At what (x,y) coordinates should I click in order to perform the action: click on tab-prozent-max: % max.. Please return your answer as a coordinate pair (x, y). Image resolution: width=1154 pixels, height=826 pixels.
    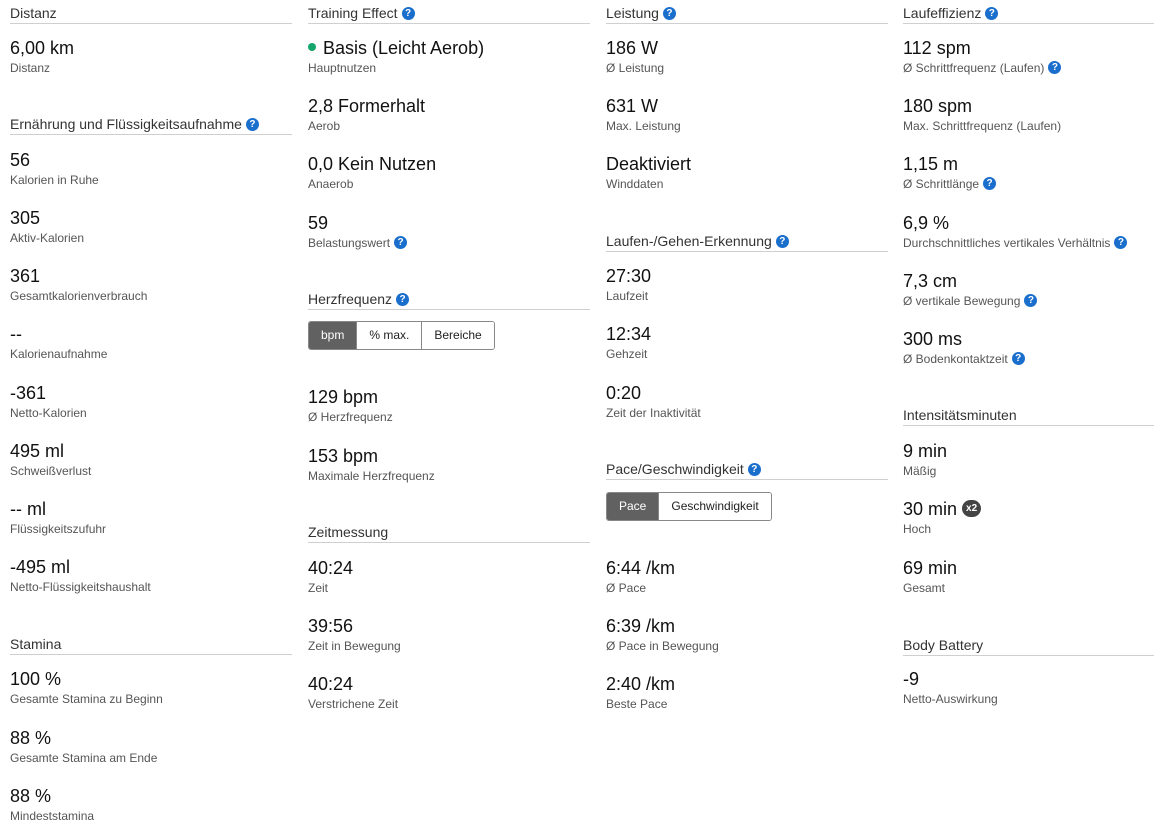
    Looking at the image, I should click on (389, 335).